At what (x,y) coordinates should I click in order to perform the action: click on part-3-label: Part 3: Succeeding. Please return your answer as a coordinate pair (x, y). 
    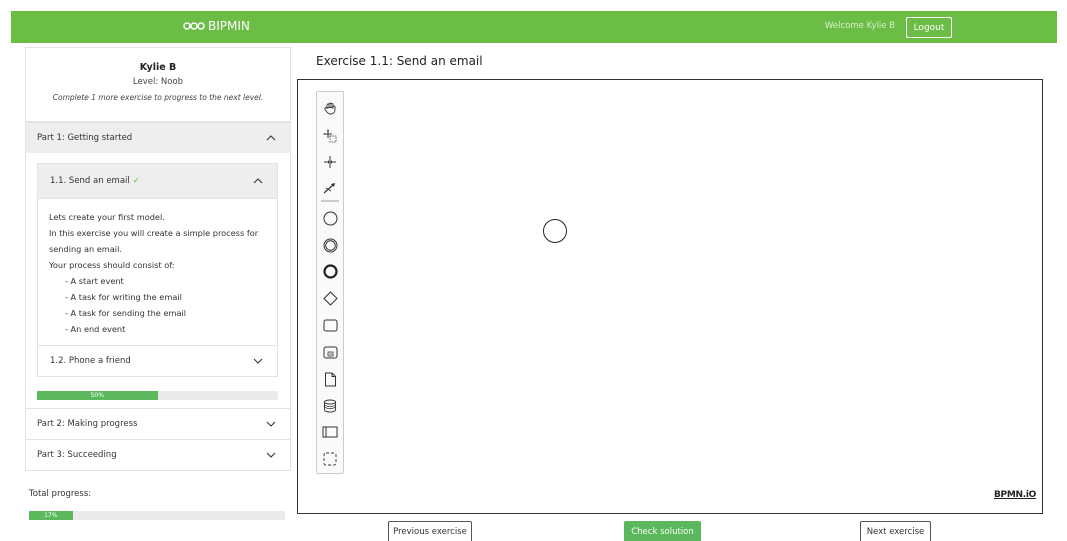
    Looking at the image, I should click on (77, 455).